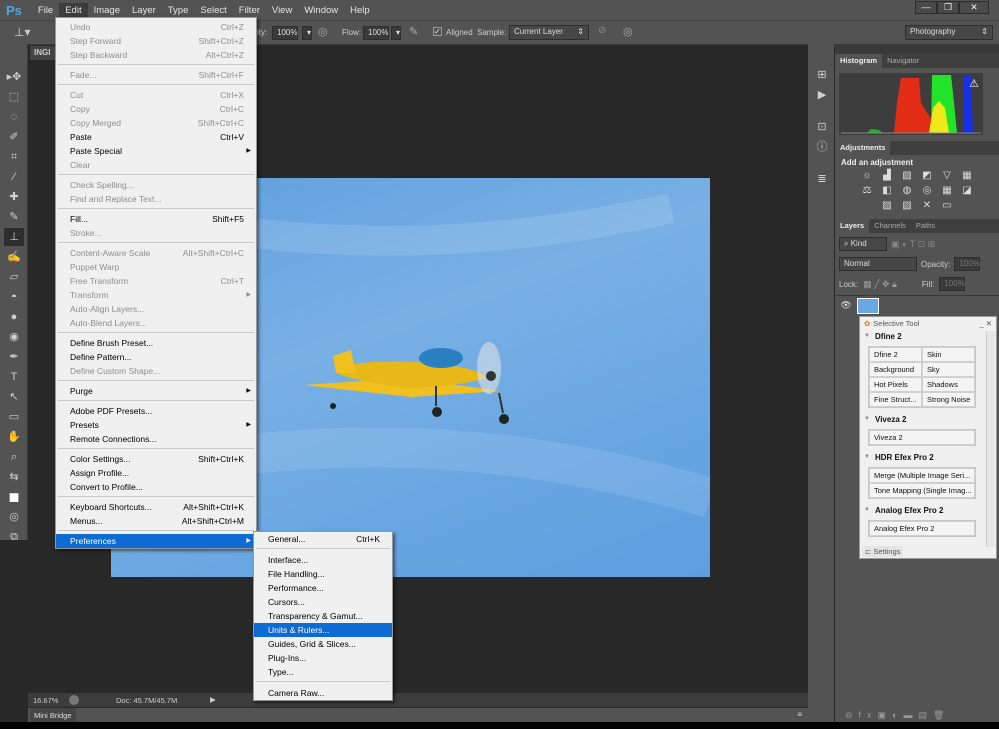  Describe the element at coordinates (922, 437) in the screenshot. I see `filter-button: Viveza 2` at that location.